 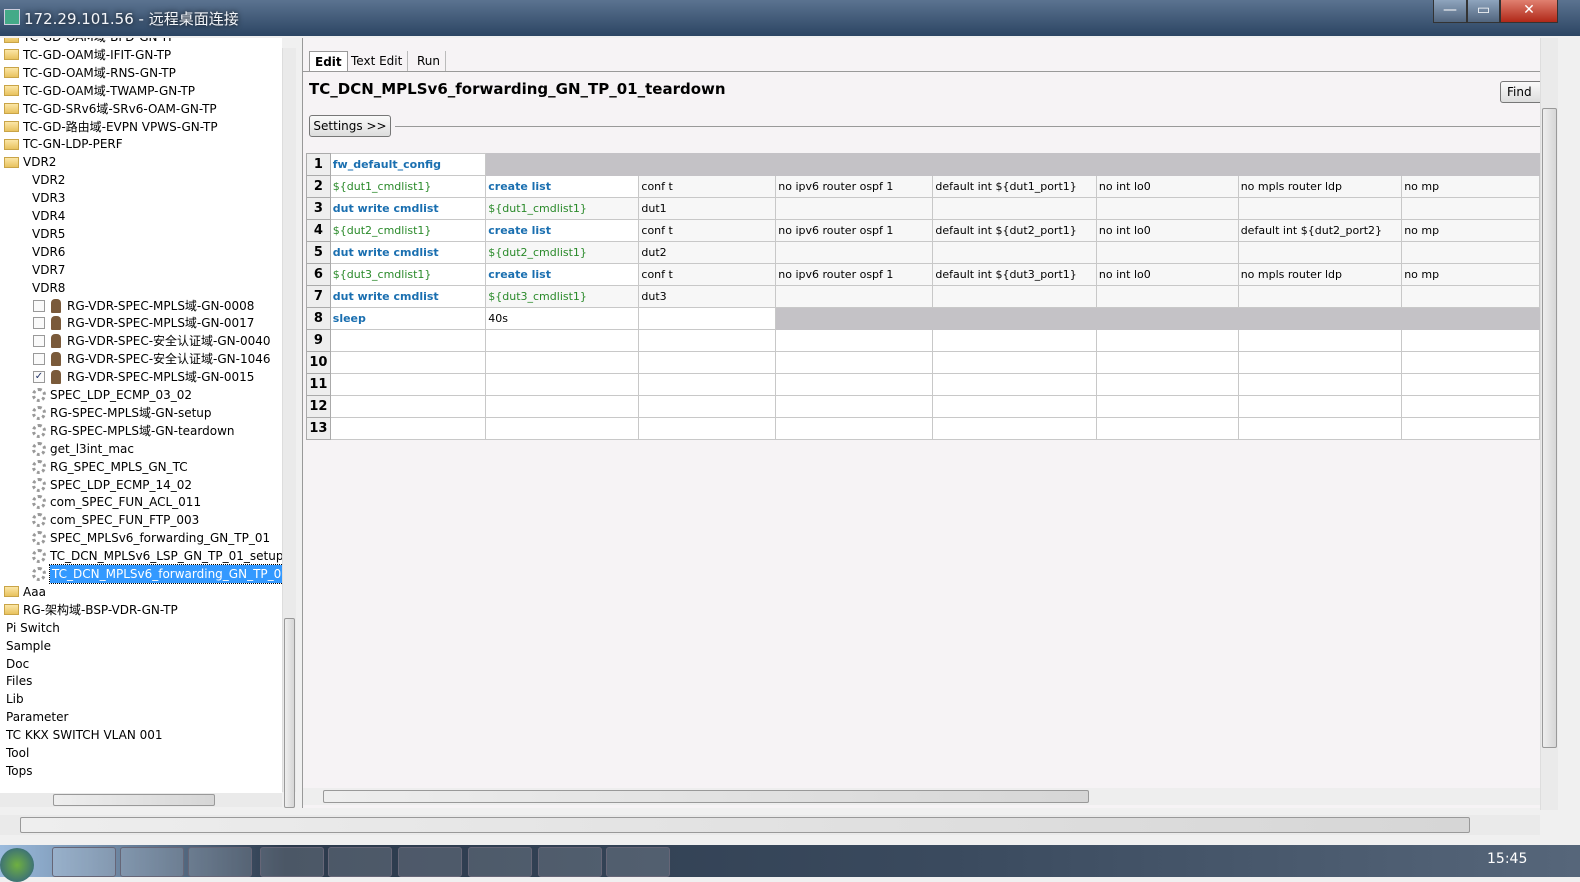 What do you see at coordinates (37, 717) in the screenshot?
I see `tree-item: Parameter` at bounding box center [37, 717].